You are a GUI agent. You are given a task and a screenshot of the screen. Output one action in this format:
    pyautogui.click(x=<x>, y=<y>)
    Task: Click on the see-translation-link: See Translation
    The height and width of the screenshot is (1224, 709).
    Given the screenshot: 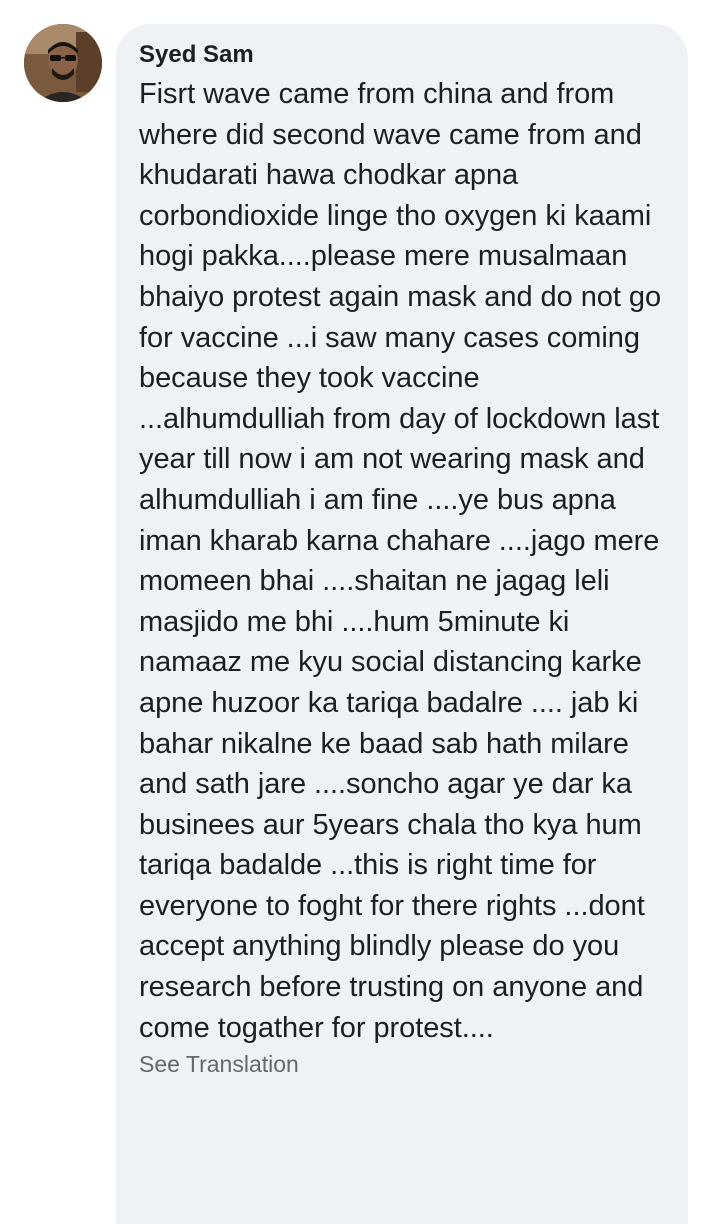 What is the action you would take?
    pyautogui.click(x=219, y=1064)
    